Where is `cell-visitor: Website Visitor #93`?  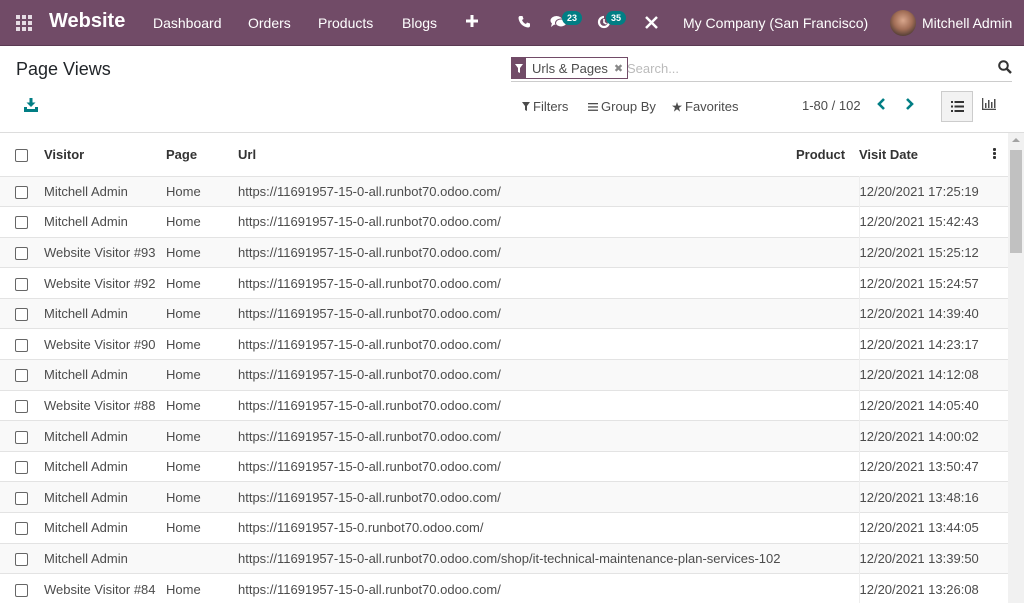 cell-visitor: Website Visitor #93 is located at coordinates (105, 252).